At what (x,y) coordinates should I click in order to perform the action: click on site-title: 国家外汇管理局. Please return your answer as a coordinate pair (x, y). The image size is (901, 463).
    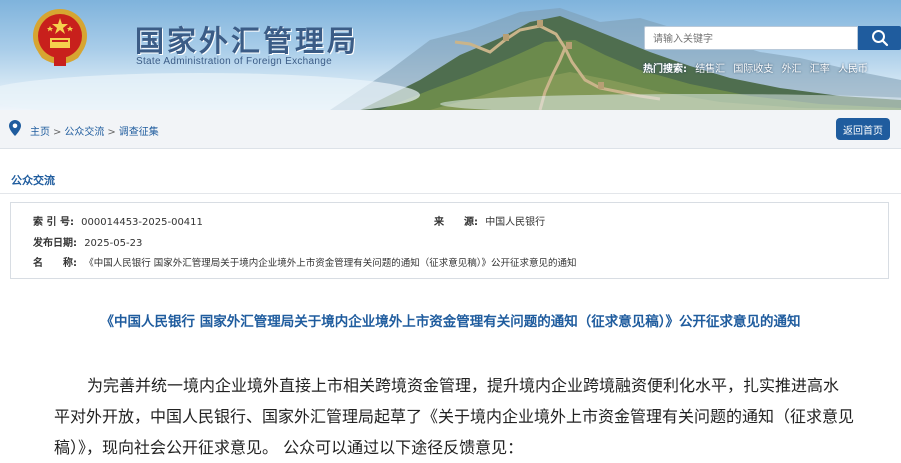
    Looking at the image, I should click on (247, 41).